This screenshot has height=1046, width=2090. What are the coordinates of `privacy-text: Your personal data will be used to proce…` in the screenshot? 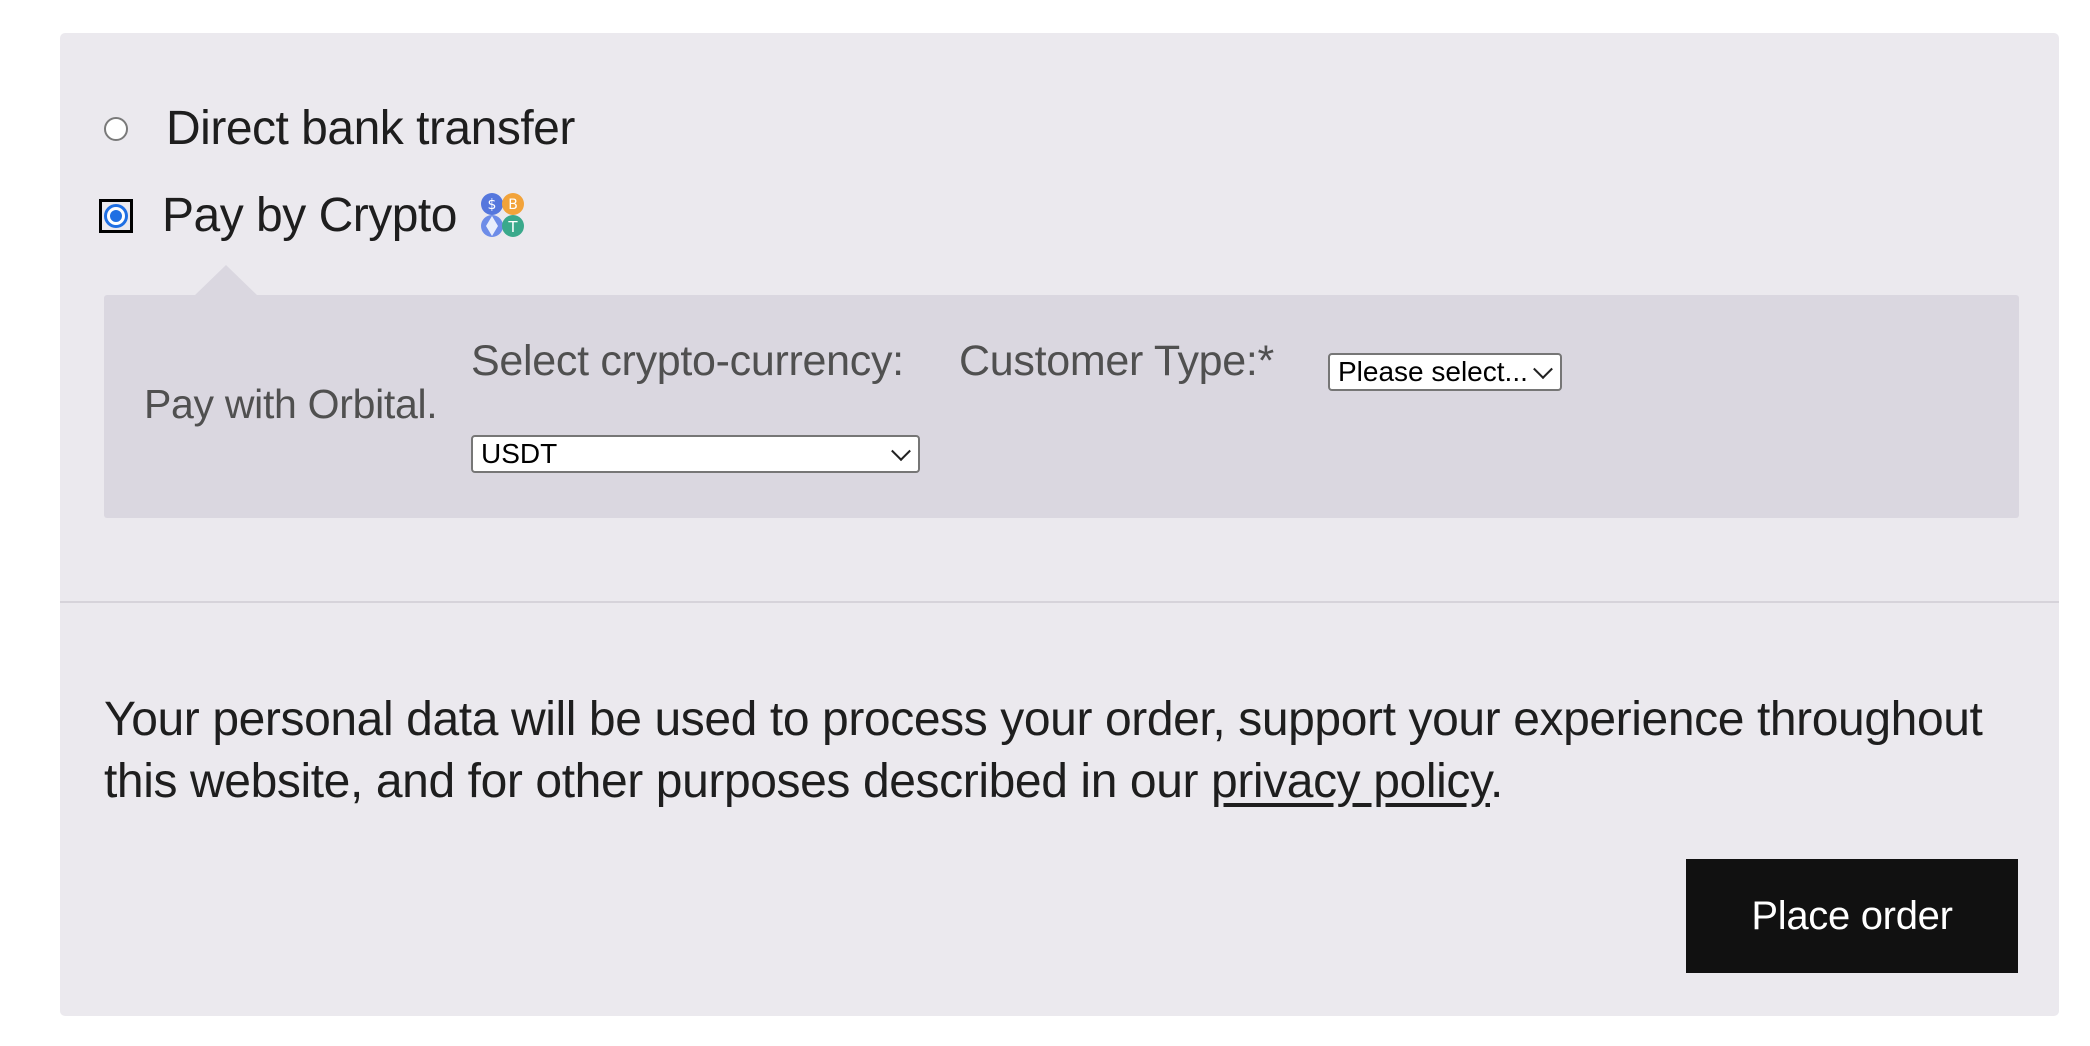 It's located at (1043, 750).